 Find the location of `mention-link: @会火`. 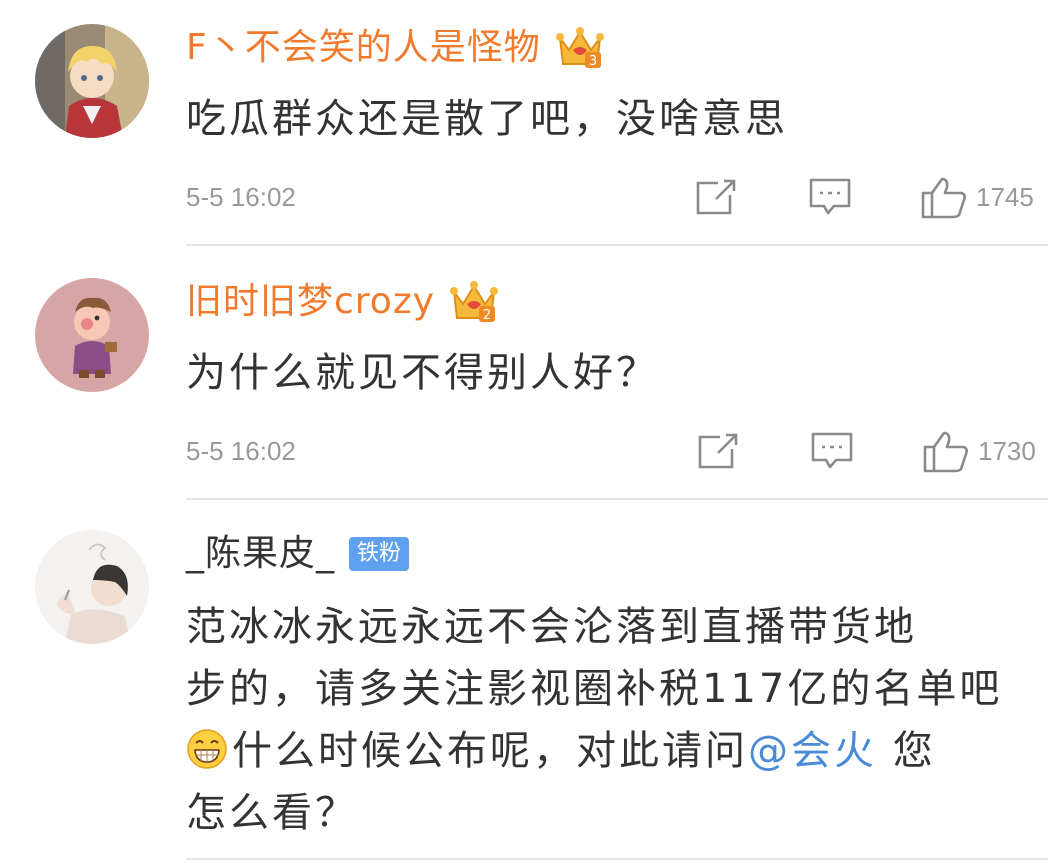

mention-link: @会火 is located at coordinates (812, 751).